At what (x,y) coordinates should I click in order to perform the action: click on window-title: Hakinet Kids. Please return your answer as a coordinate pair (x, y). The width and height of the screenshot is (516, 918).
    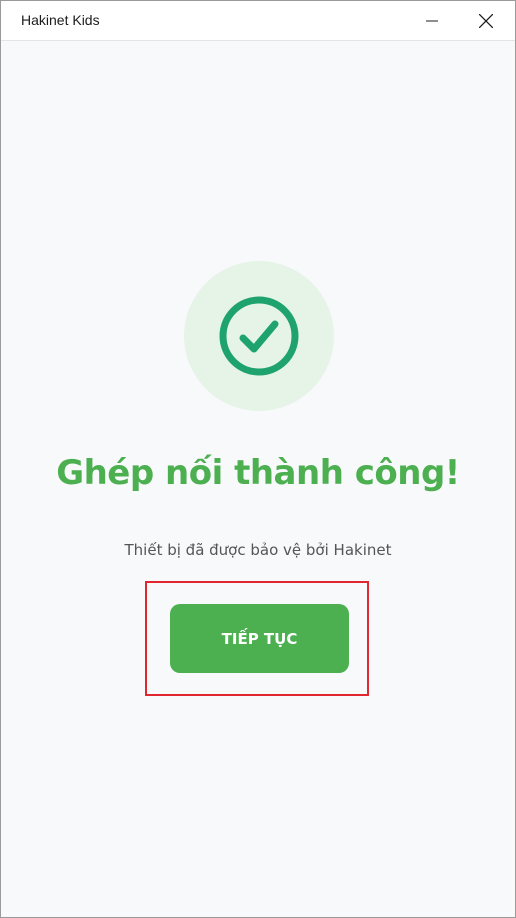
    Looking at the image, I should click on (60, 20).